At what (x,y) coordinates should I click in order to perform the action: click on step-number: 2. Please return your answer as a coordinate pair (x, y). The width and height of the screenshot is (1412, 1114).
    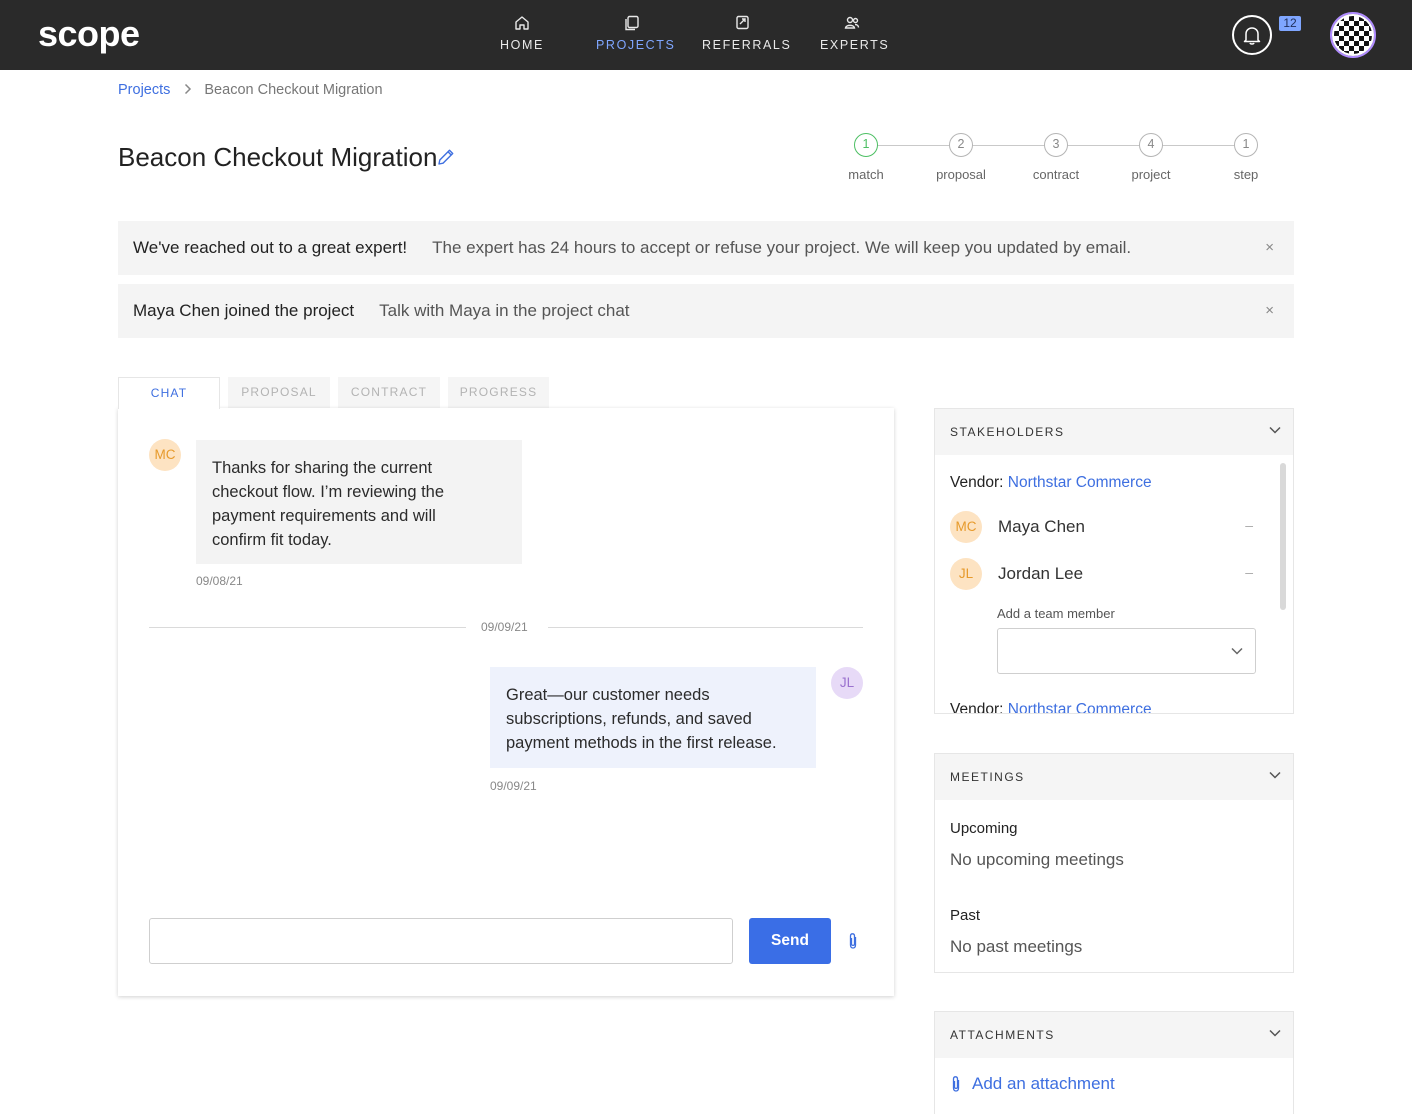
    Looking at the image, I should click on (961, 145).